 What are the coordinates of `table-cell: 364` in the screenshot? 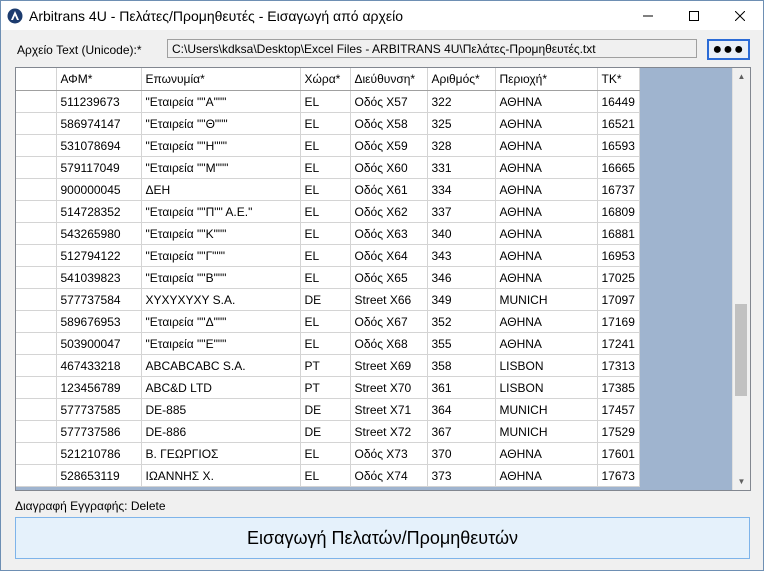 It's located at (461, 409).